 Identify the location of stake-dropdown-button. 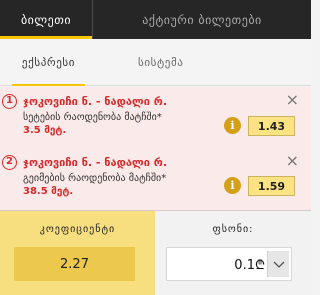
(278, 264).